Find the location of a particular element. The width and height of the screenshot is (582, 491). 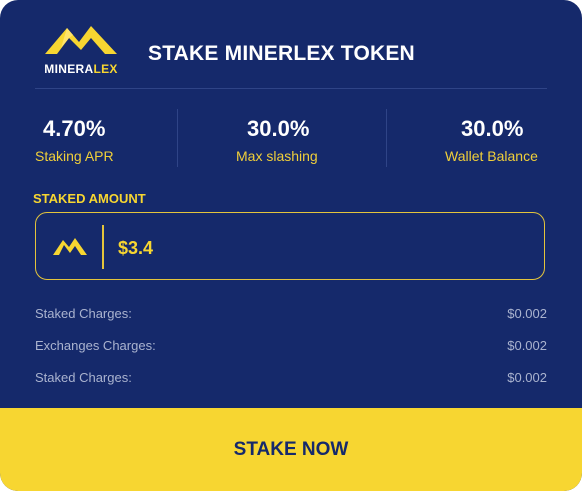

logo-wordmark: MINERALEX is located at coordinates (81, 69).